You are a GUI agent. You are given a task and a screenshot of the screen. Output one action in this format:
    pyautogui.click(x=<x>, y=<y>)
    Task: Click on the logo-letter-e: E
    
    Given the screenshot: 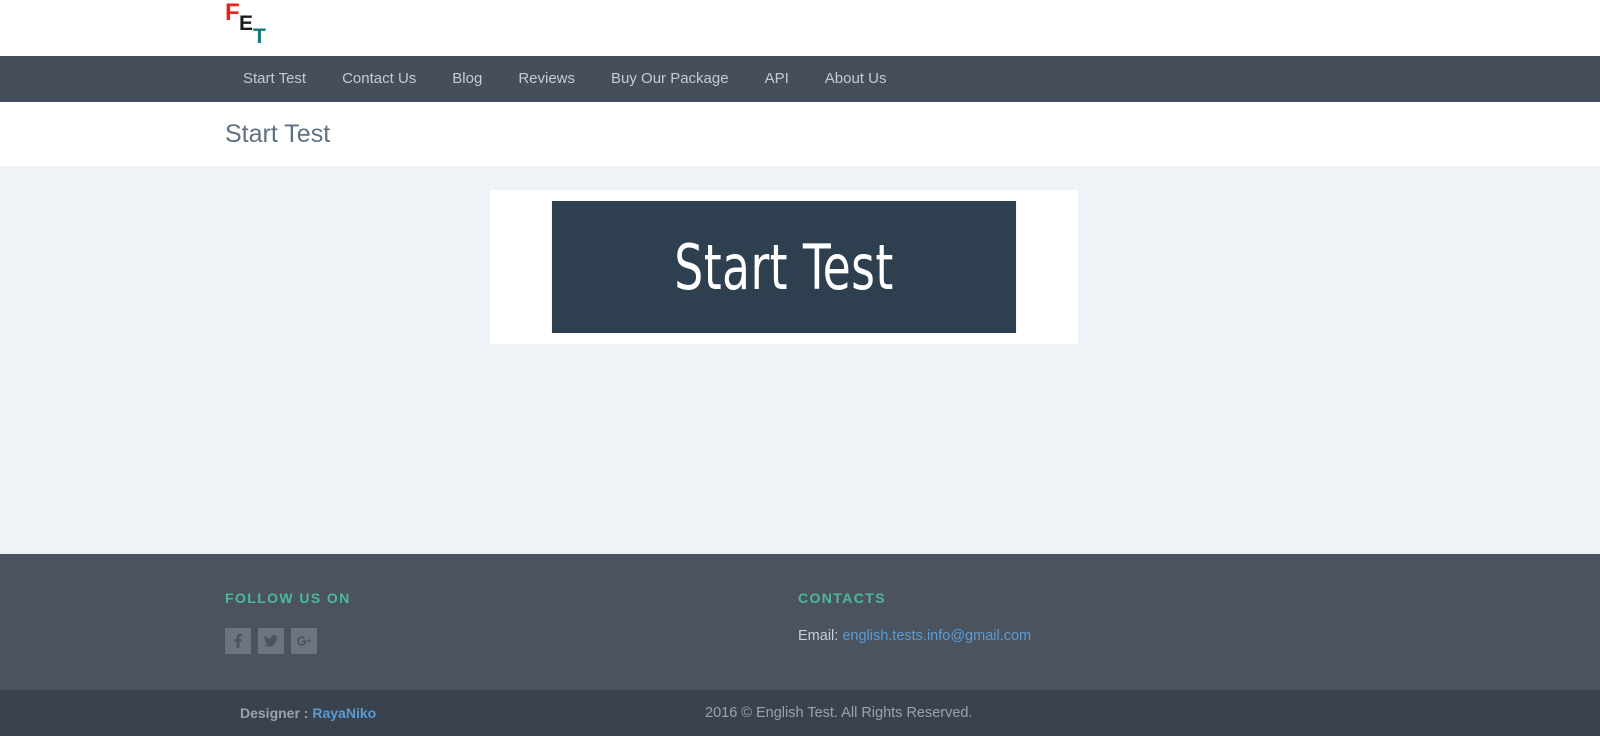 What is the action you would take?
    pyautogui.click(x=246, y=23)
    